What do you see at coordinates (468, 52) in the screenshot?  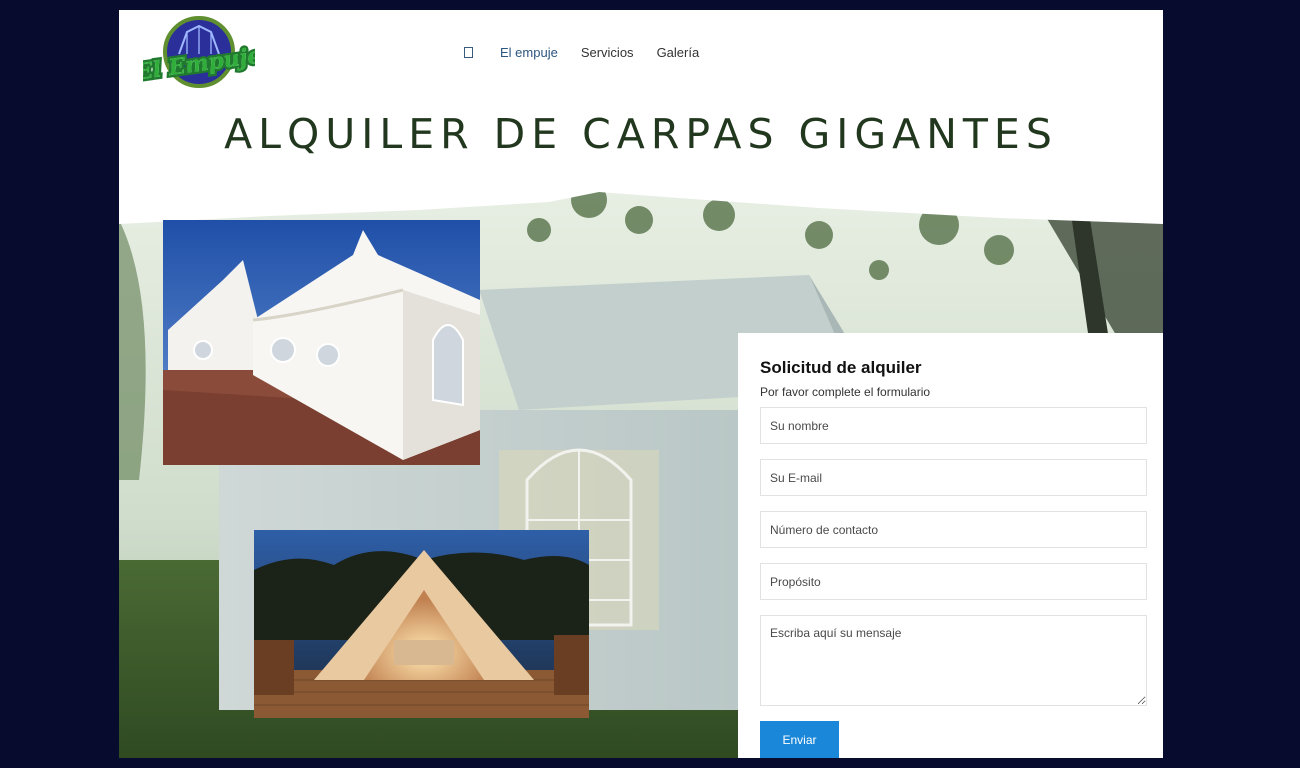 I see `home-icon` at bounding box center [468, 52].